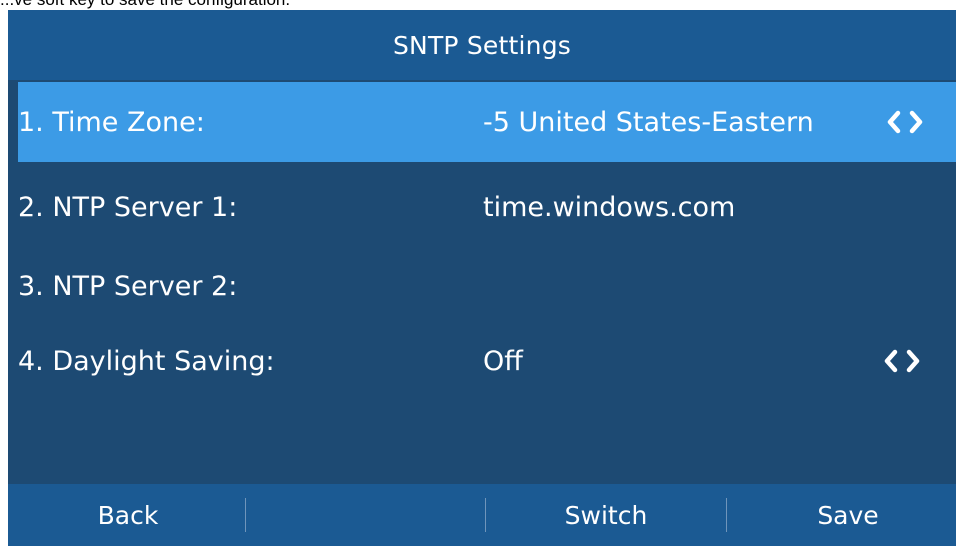 This screenshot has width=956, height=546. Describe the element at coordinates (482, 286) in the screenshot. I see `setting-row-ntp-server-2: 3. NTP Server 2:` at that location.